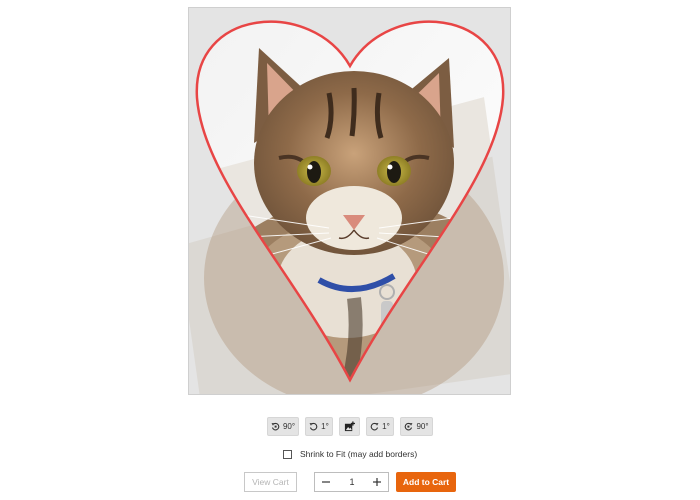 This screenshot has width=700, height=500. I want to click on quantity-increase-button, so click(377, 482).